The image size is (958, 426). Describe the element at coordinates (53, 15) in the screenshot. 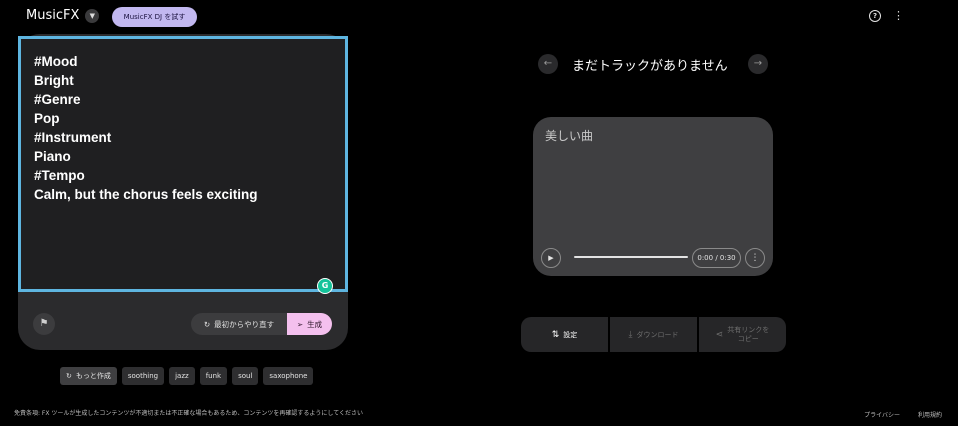

I see `app-name: MusicFX` at that location.